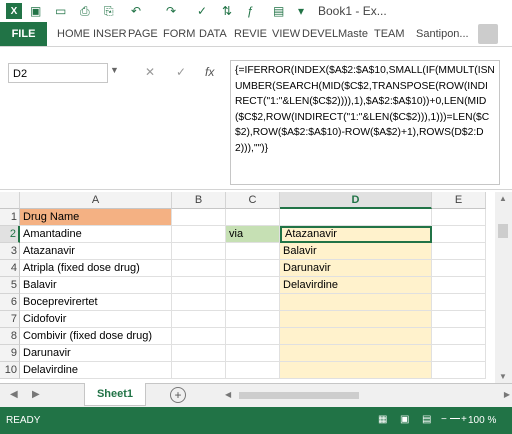  What do you see at coordinates (356, 319) in the screenshot?
I see `cell-d7` at bounding box center [356, 319].